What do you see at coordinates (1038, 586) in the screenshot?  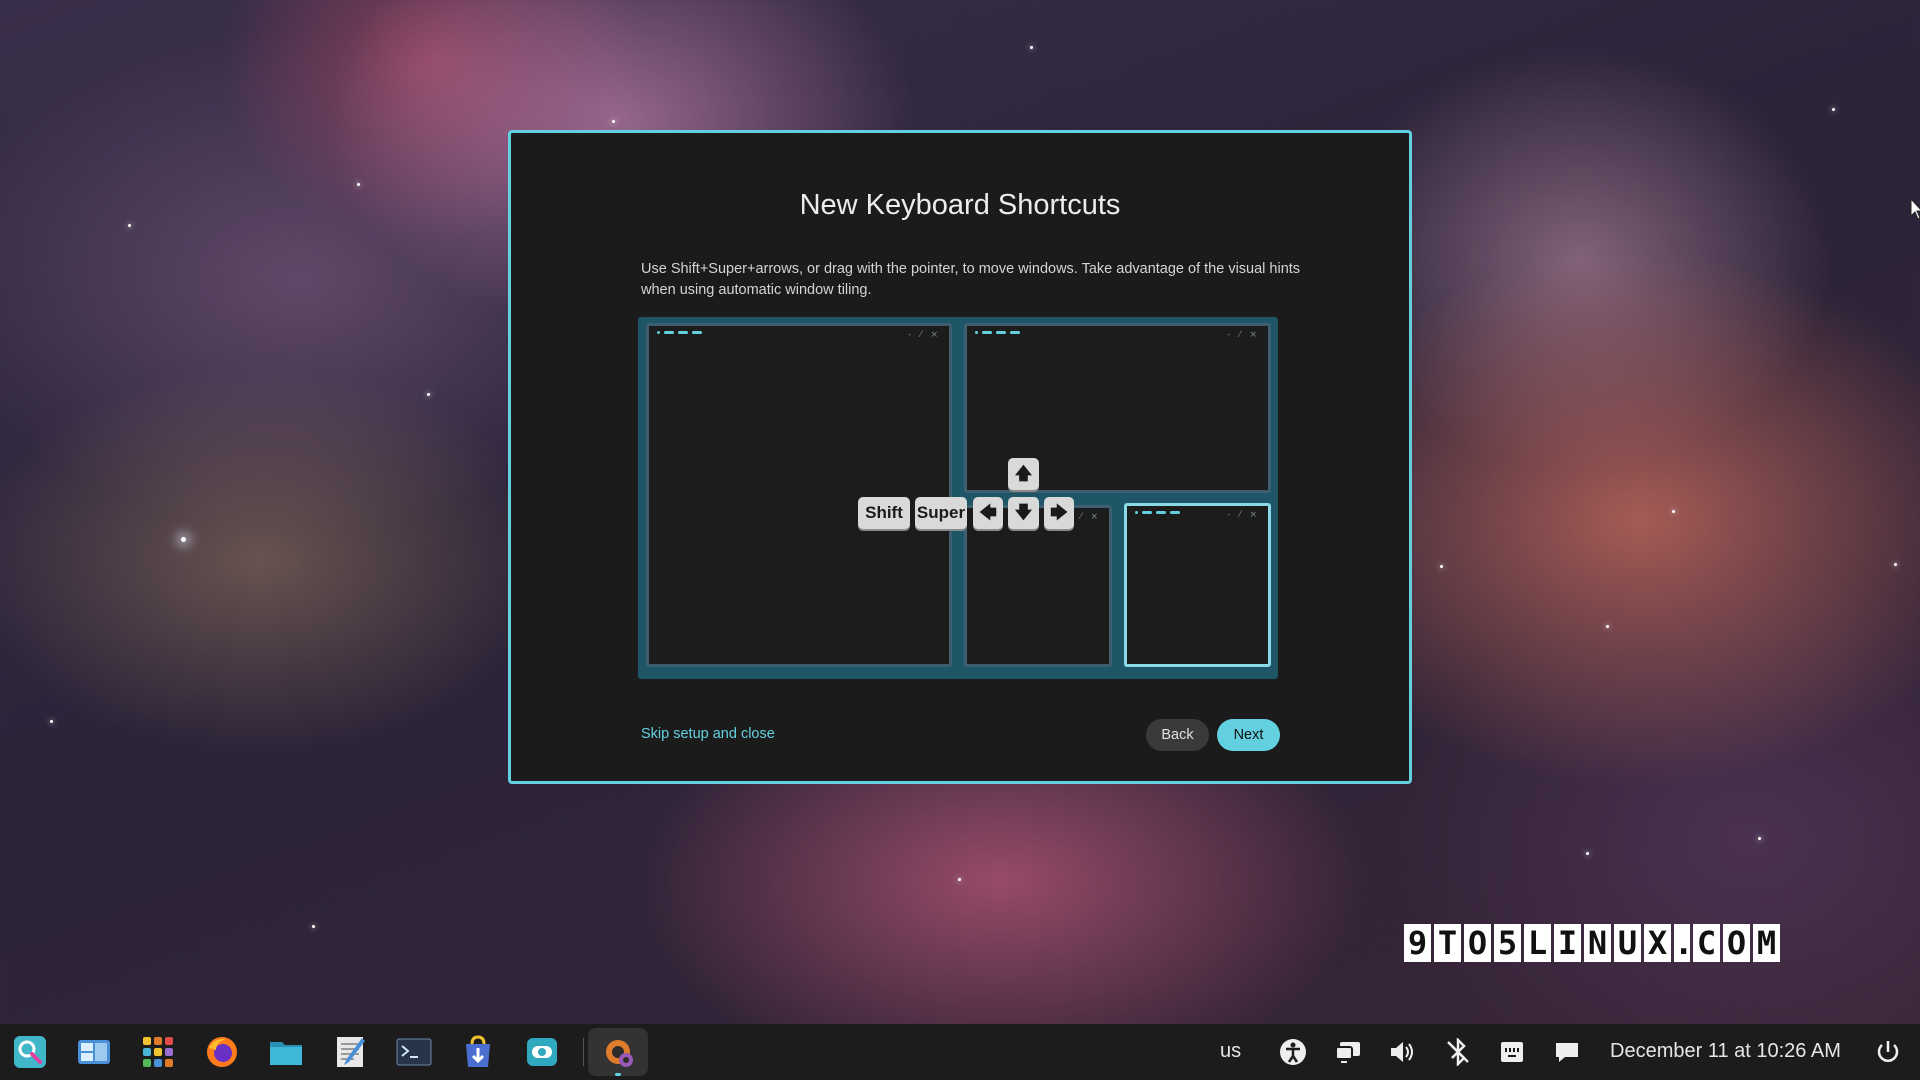 I see `tiled-window-bottom-middle: - ⁄ ×` at bounding box center [1038, 586].